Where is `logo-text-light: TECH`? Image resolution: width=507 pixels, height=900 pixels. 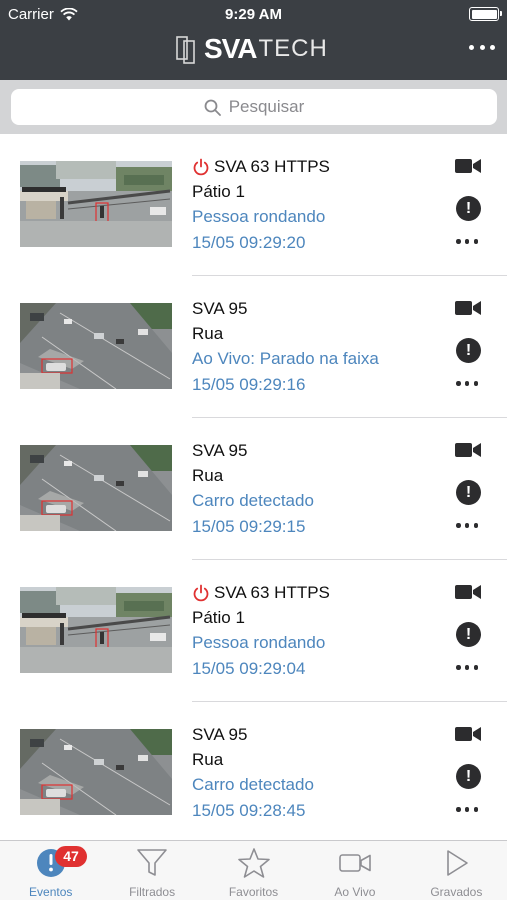 logo-text-light: TECH is located at coordinates (293, 48).